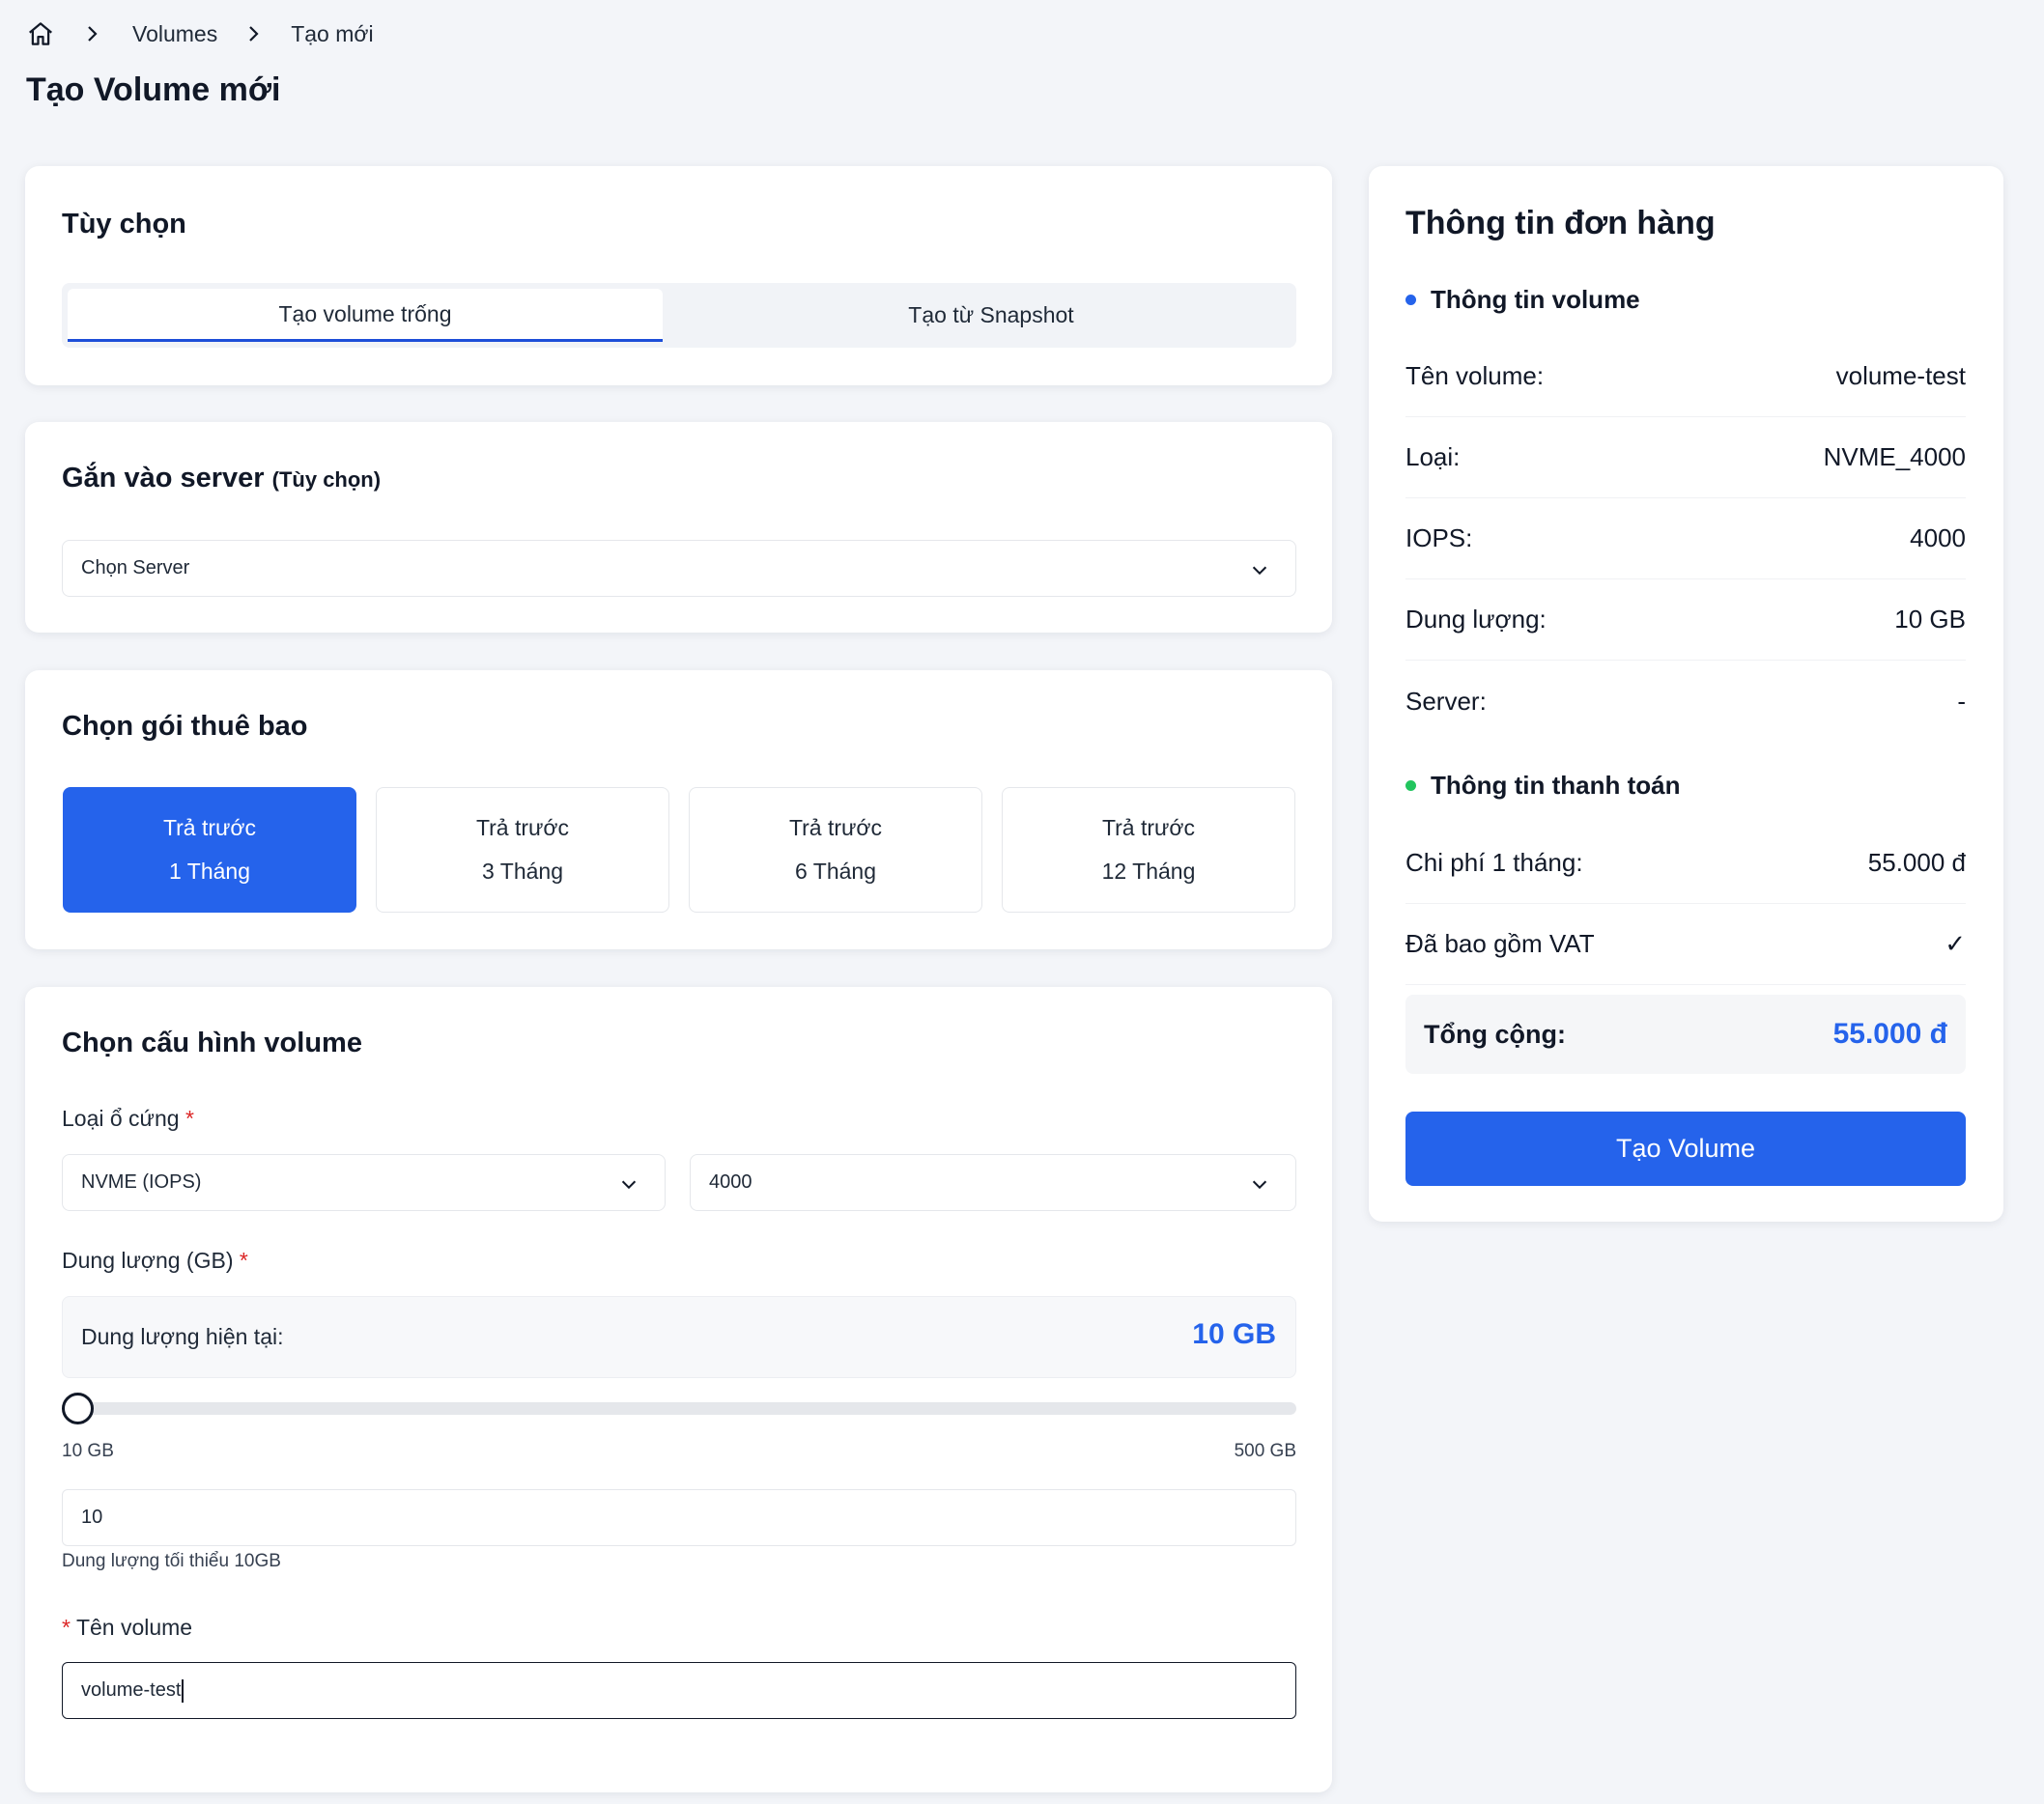  Describe the element at coordinates (175, 34) in the screenshot. I see `breadcrumb-item-volumes: Volumes` at that location.